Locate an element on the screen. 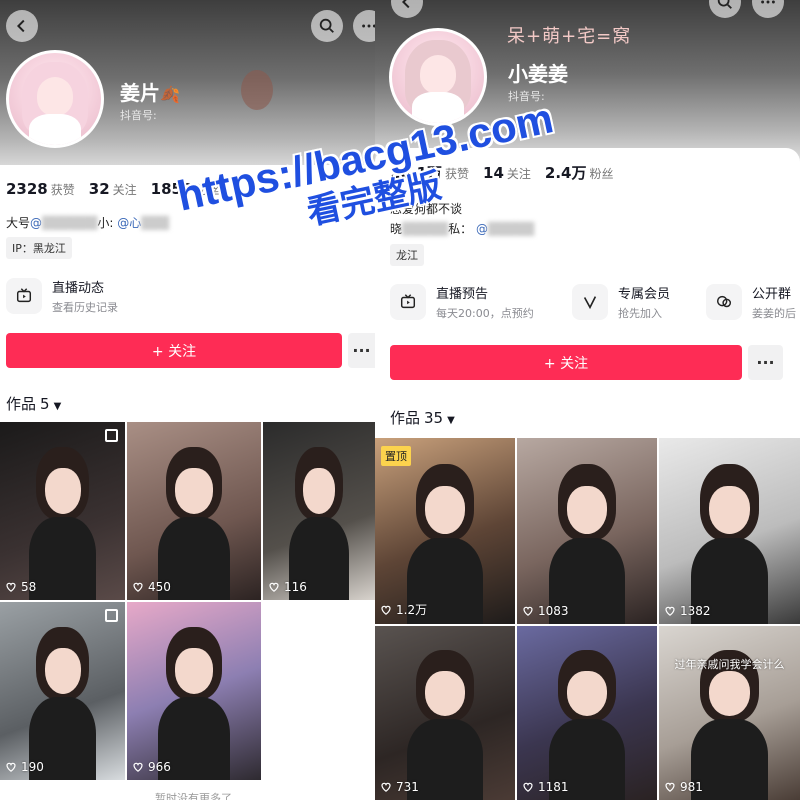 Image resolution: width=800 pixels, height=800 pixels. back-button is located at coordinates (22, 26).